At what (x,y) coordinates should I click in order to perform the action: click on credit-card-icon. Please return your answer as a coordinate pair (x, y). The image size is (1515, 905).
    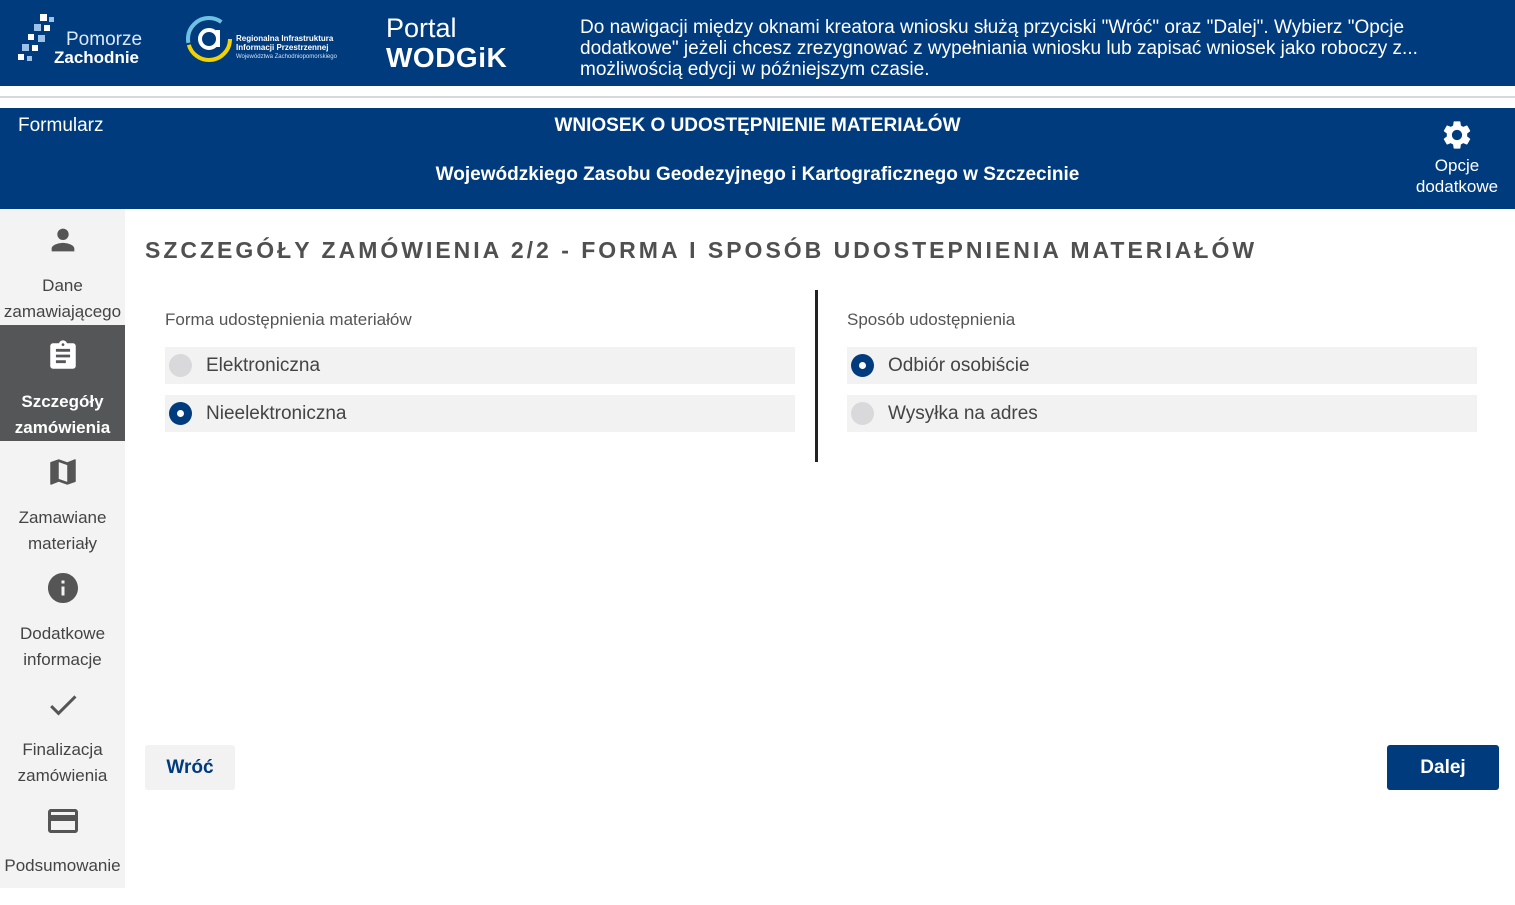
    Looking at the image, I should click on (62, 821).